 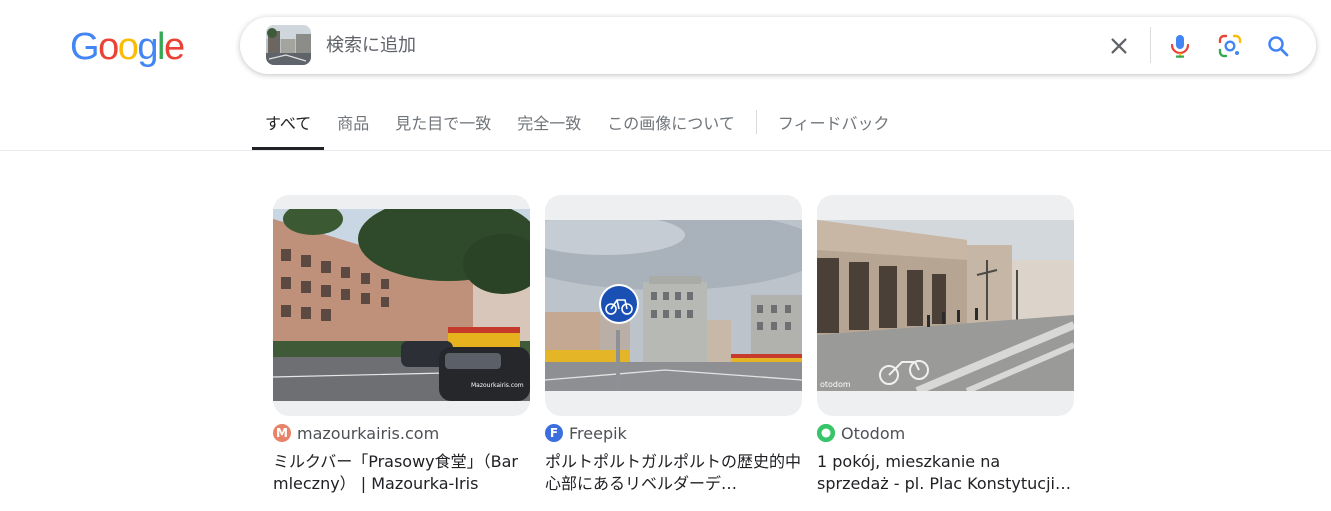 I want to click on result-source: M mazourkairis.com, so click(x=401, y=433).